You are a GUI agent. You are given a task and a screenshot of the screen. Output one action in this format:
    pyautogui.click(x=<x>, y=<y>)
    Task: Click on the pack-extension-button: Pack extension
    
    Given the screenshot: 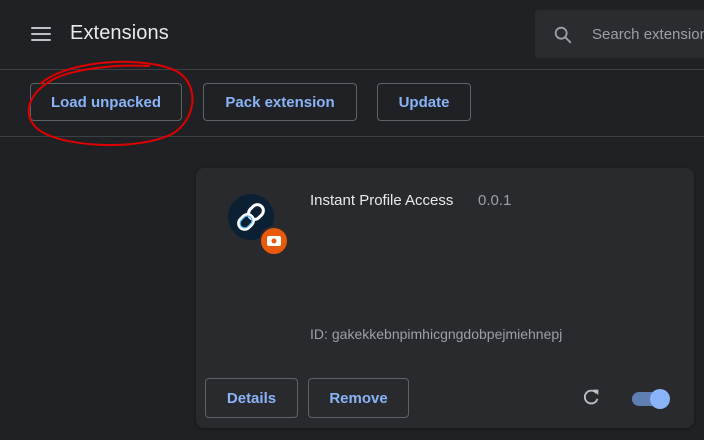 What is the action you would take?
    pyautogui.click(x=280, y=102)
    